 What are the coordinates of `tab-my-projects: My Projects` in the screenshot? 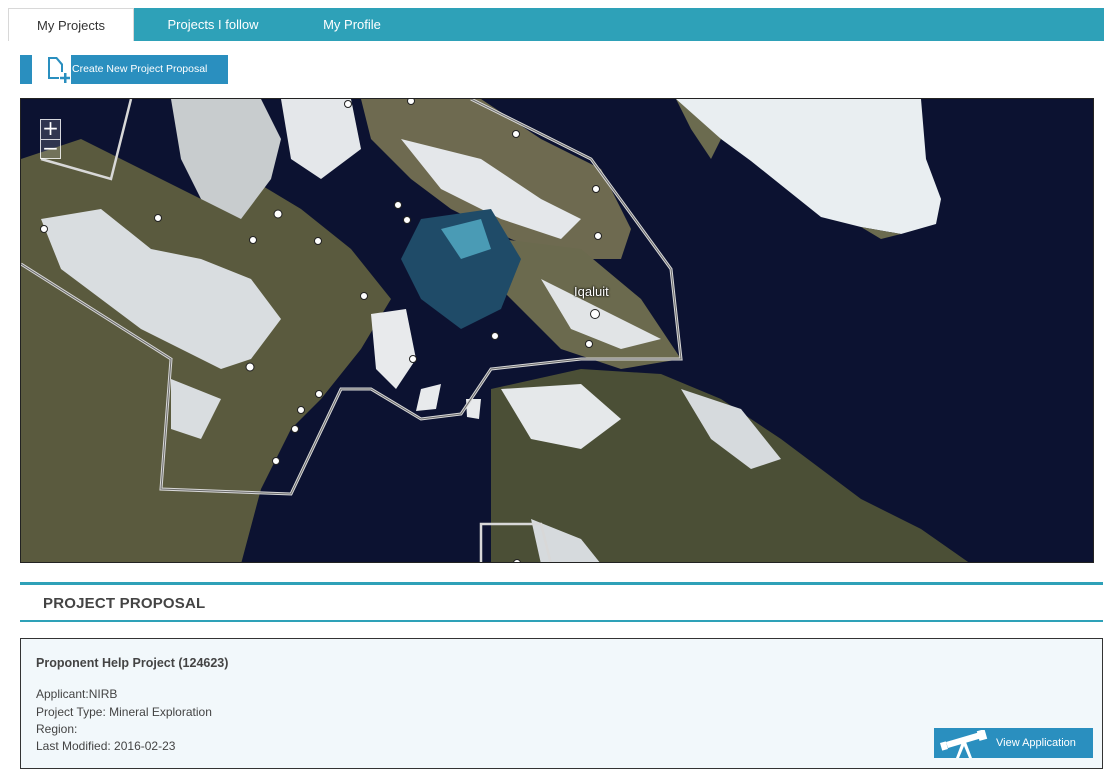 It's located at (71, 24).